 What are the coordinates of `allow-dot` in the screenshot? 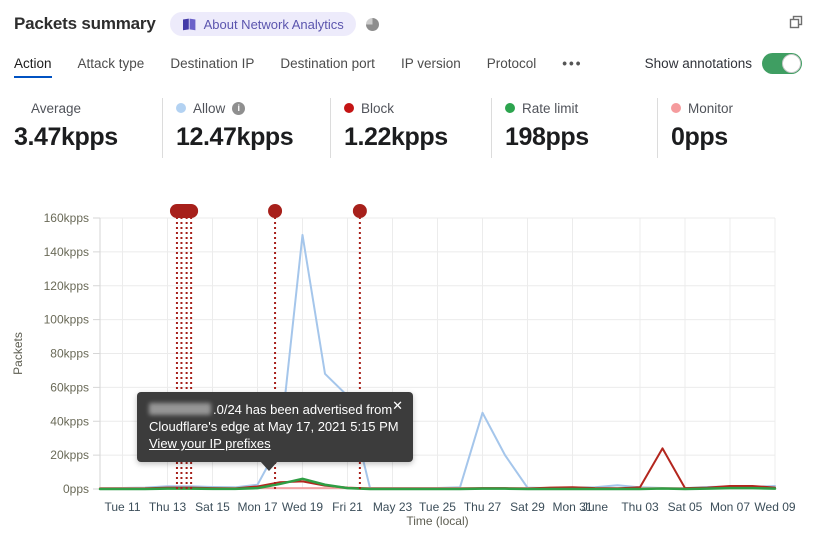 It's located at (181, 108).